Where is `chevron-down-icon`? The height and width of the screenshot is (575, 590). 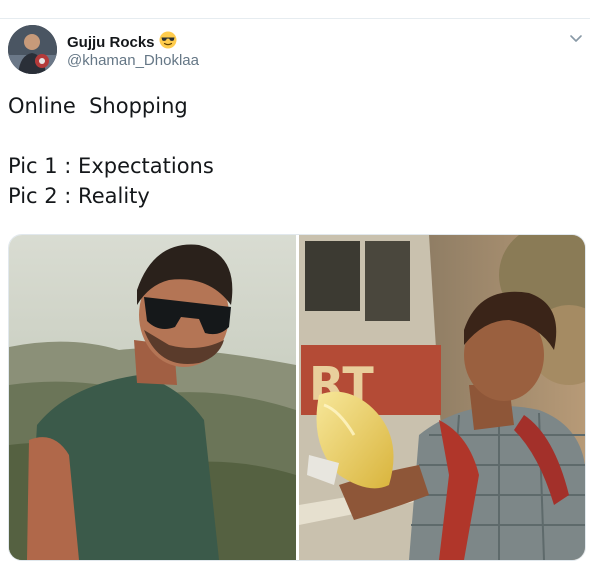 chevron-down-icon is located at coordinates (576, 38).